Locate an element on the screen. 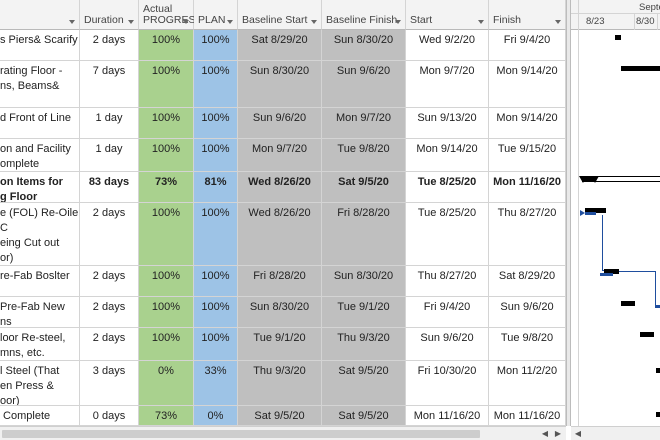 Image resolution: width=660 pixels, height=440 pixels. start-cell: Fri 9/4/20 is located at coordinates (447, 312).